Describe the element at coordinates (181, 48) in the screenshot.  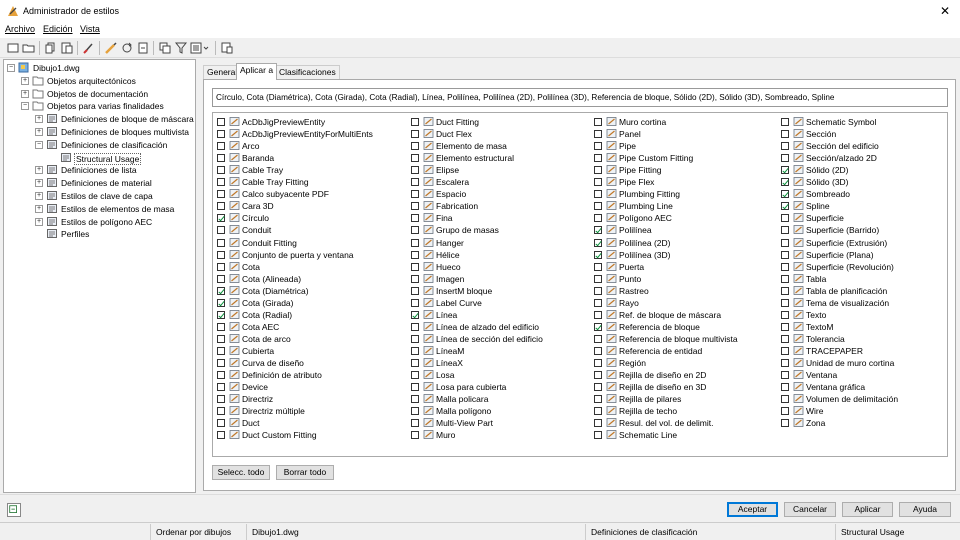
I see `filter-icon` at that location.